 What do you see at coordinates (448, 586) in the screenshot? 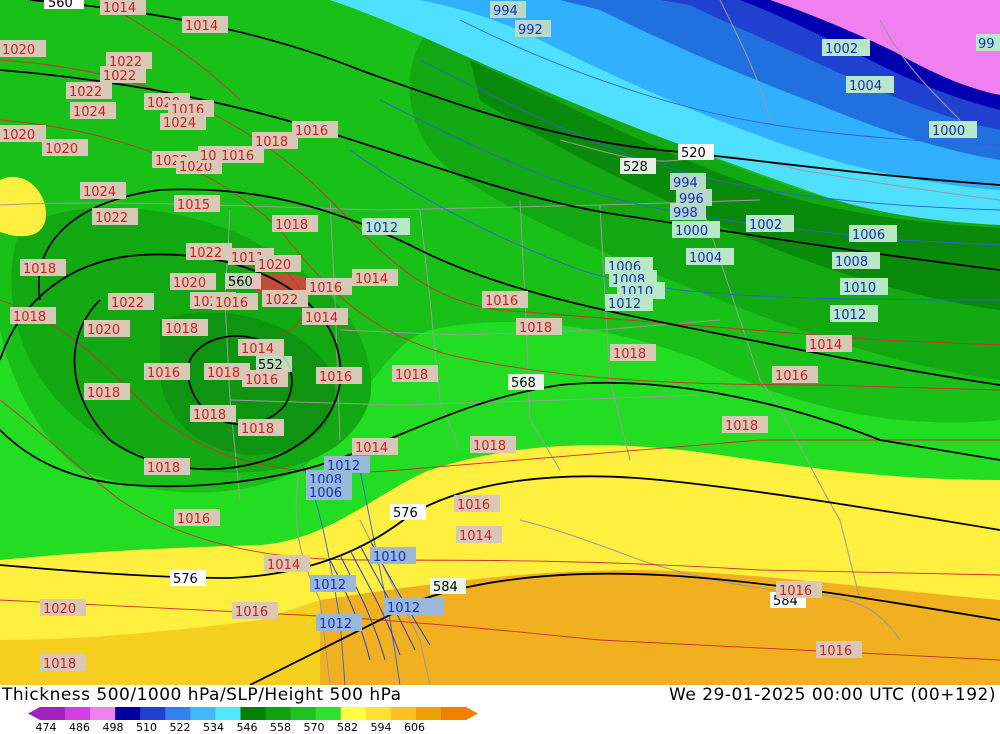
I see `height-label: 584` at bounding box center [448, 586].